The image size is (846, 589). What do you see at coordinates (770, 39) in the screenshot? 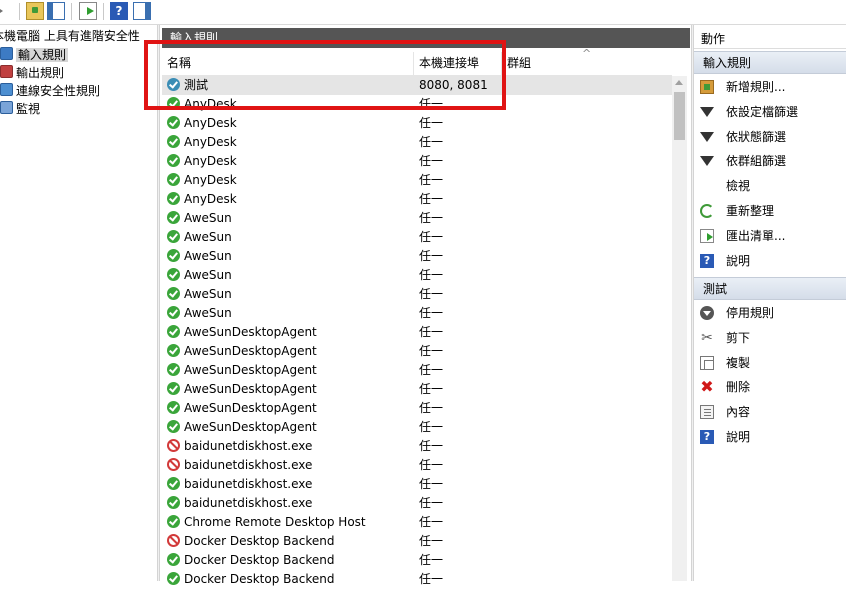
I see `actions-pane-title: 動作` at bounding box center [770, 39].